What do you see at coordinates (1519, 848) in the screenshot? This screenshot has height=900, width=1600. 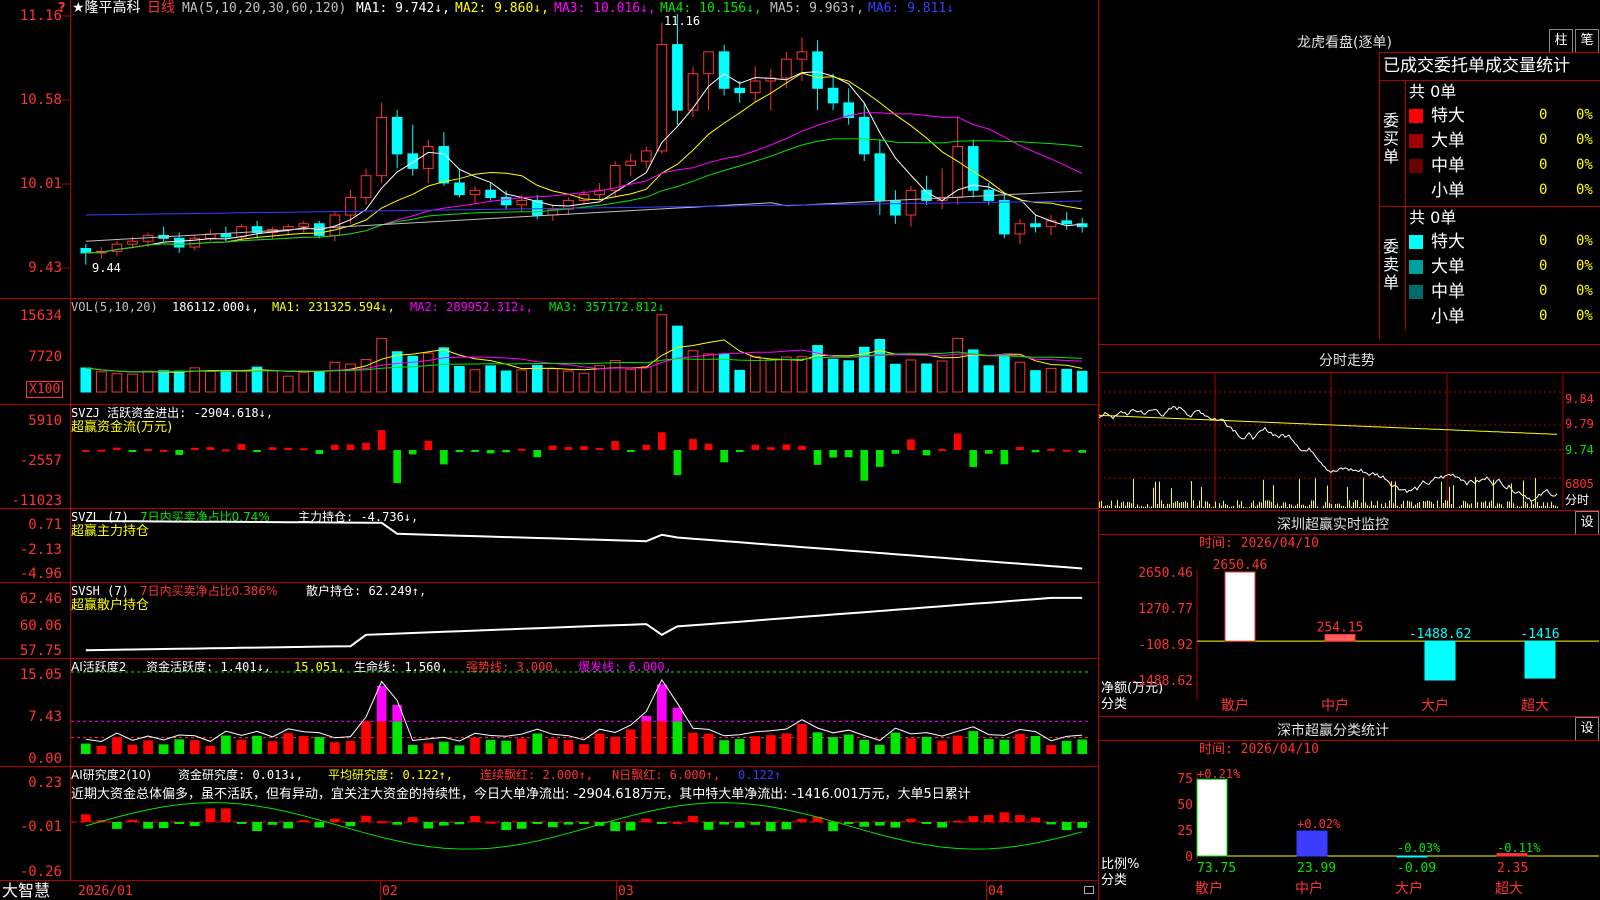 I see `classify-change-label: -0.11%` at bounding box center [1519, 848].